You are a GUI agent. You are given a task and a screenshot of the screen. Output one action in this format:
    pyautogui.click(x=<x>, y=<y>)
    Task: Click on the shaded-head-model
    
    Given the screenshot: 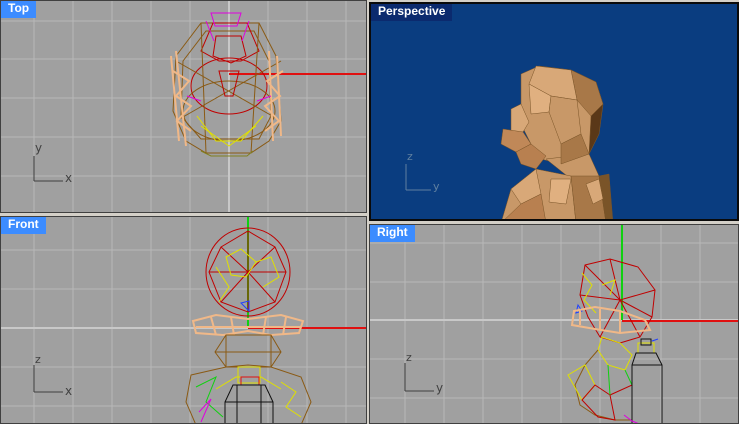 What is the action you would take?
    pyautogui.click(x=556, y=142)
    